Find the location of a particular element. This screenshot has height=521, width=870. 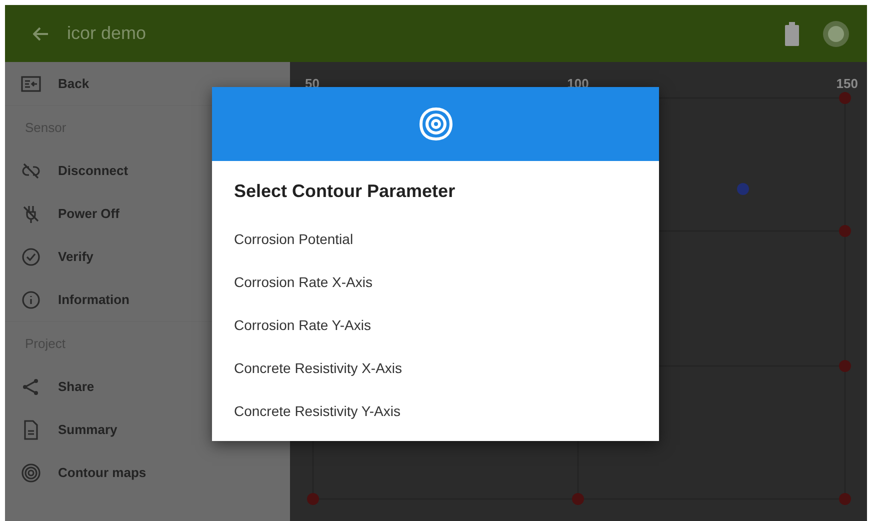

nav-item: Contour maps is located at coordinates (147, 472).